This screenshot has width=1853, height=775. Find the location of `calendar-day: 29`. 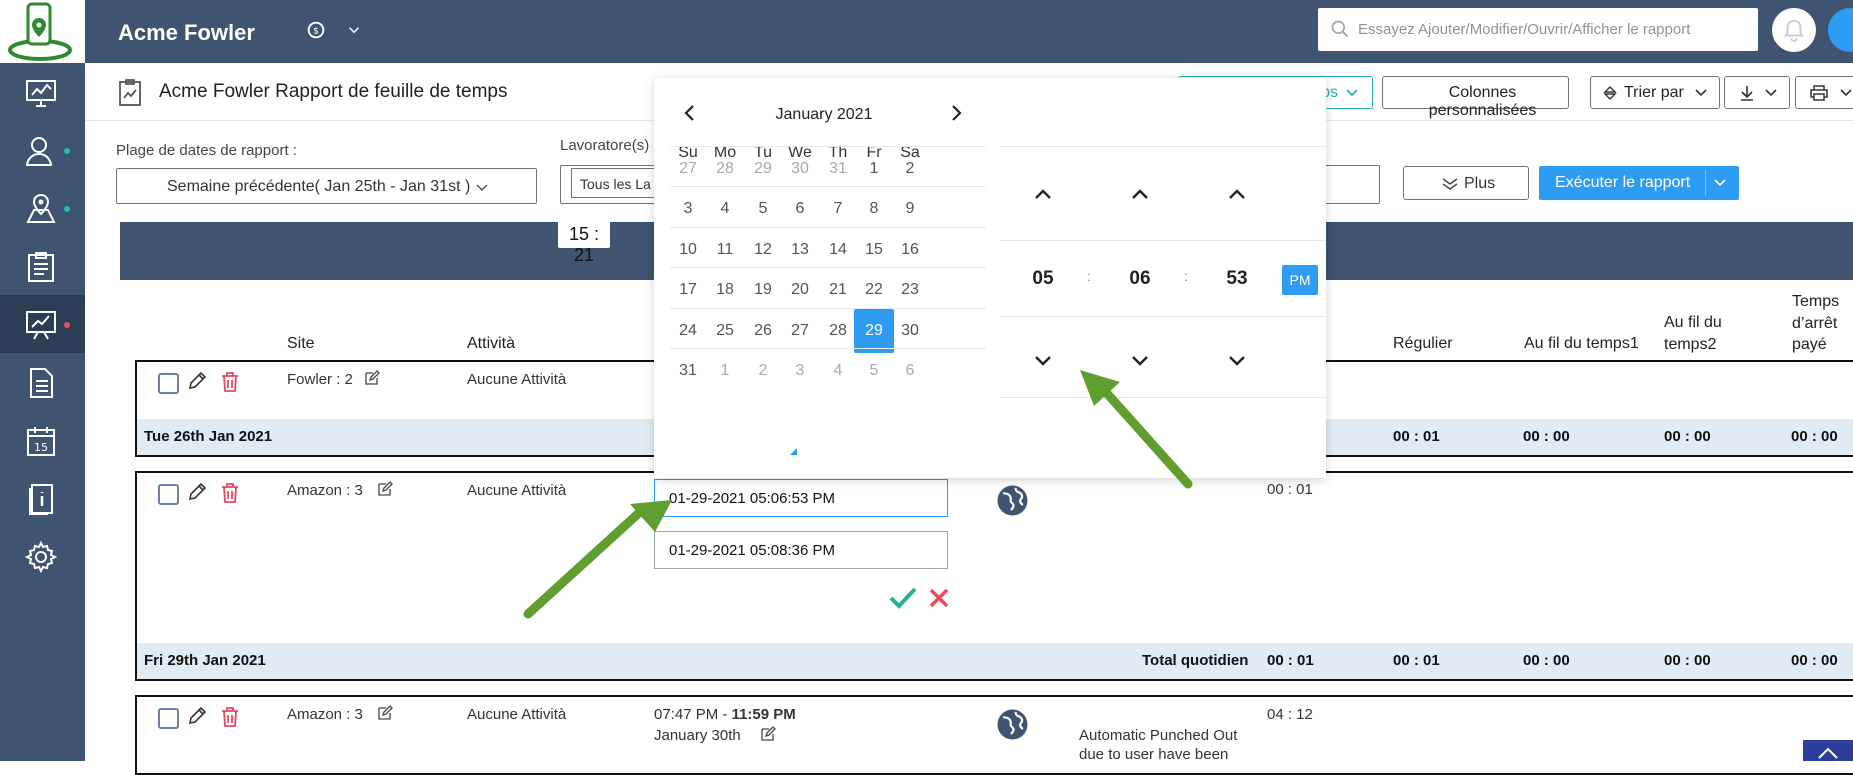

calendar-day: 29 is located at coordinates (763, 169).